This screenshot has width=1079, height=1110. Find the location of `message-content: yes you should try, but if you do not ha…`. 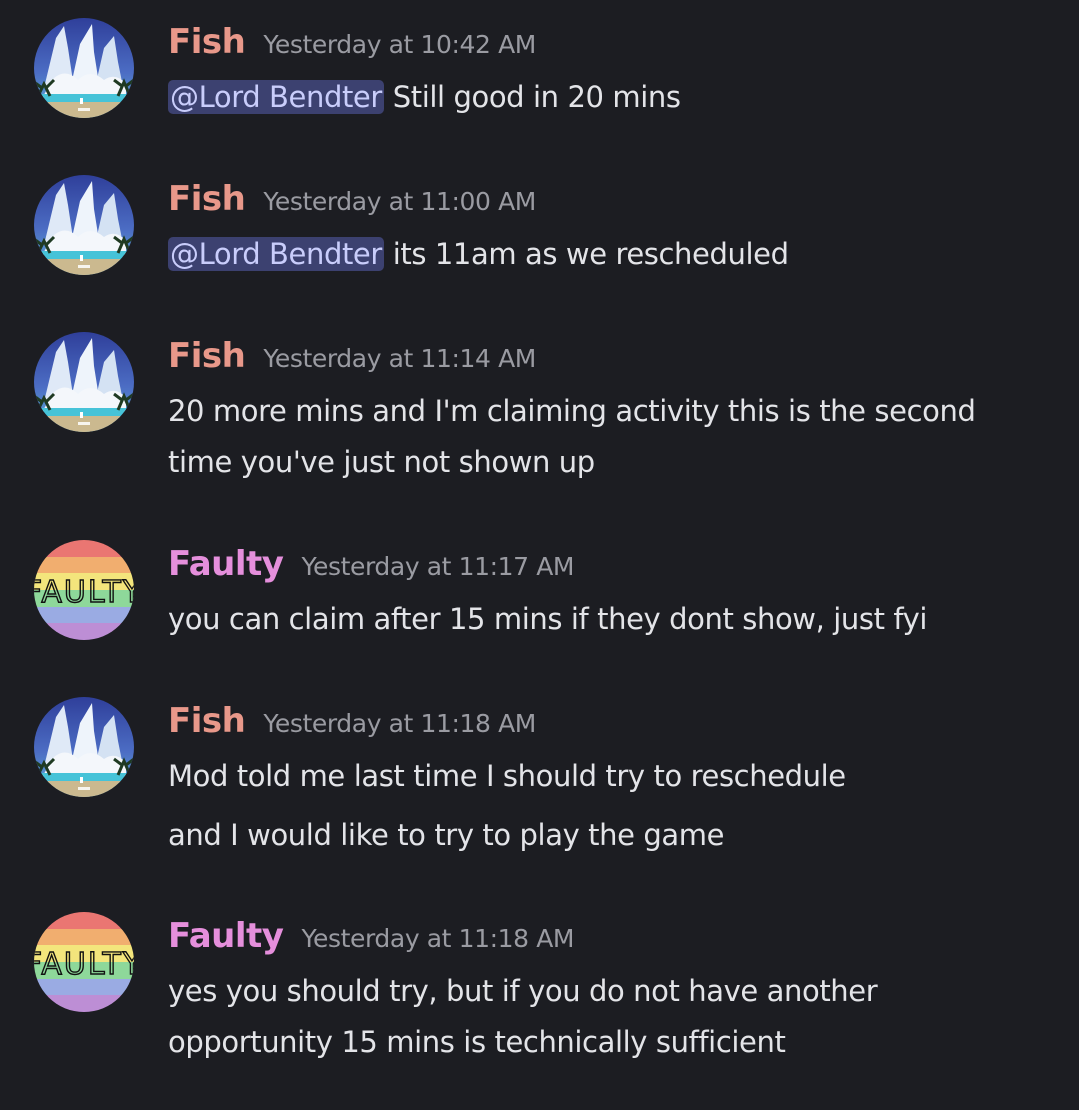

message-content: yes you should try, but if you do not ha… is located at coordinates (613, 1017).